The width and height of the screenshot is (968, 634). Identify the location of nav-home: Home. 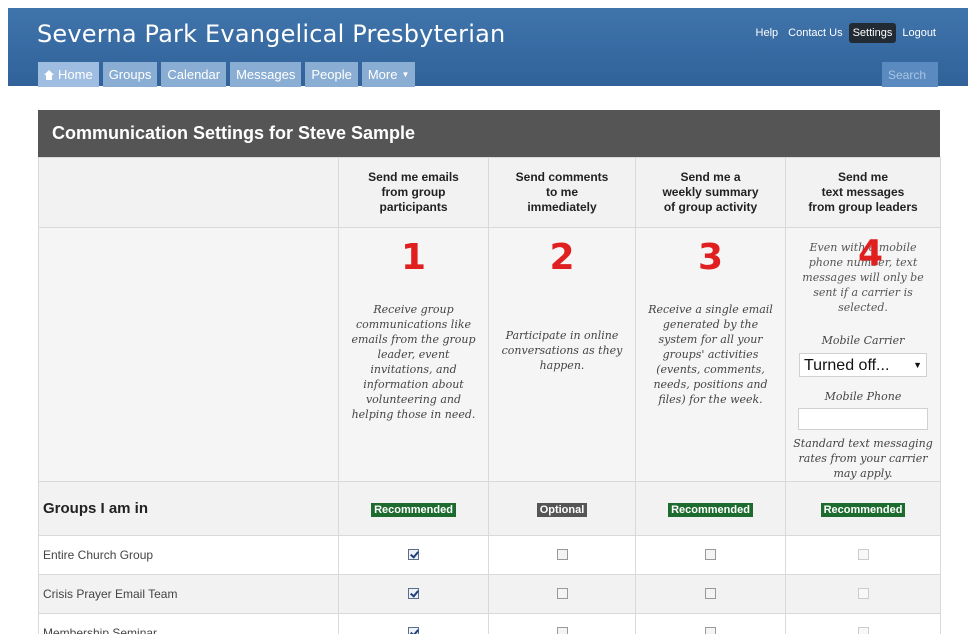
(68, 74).